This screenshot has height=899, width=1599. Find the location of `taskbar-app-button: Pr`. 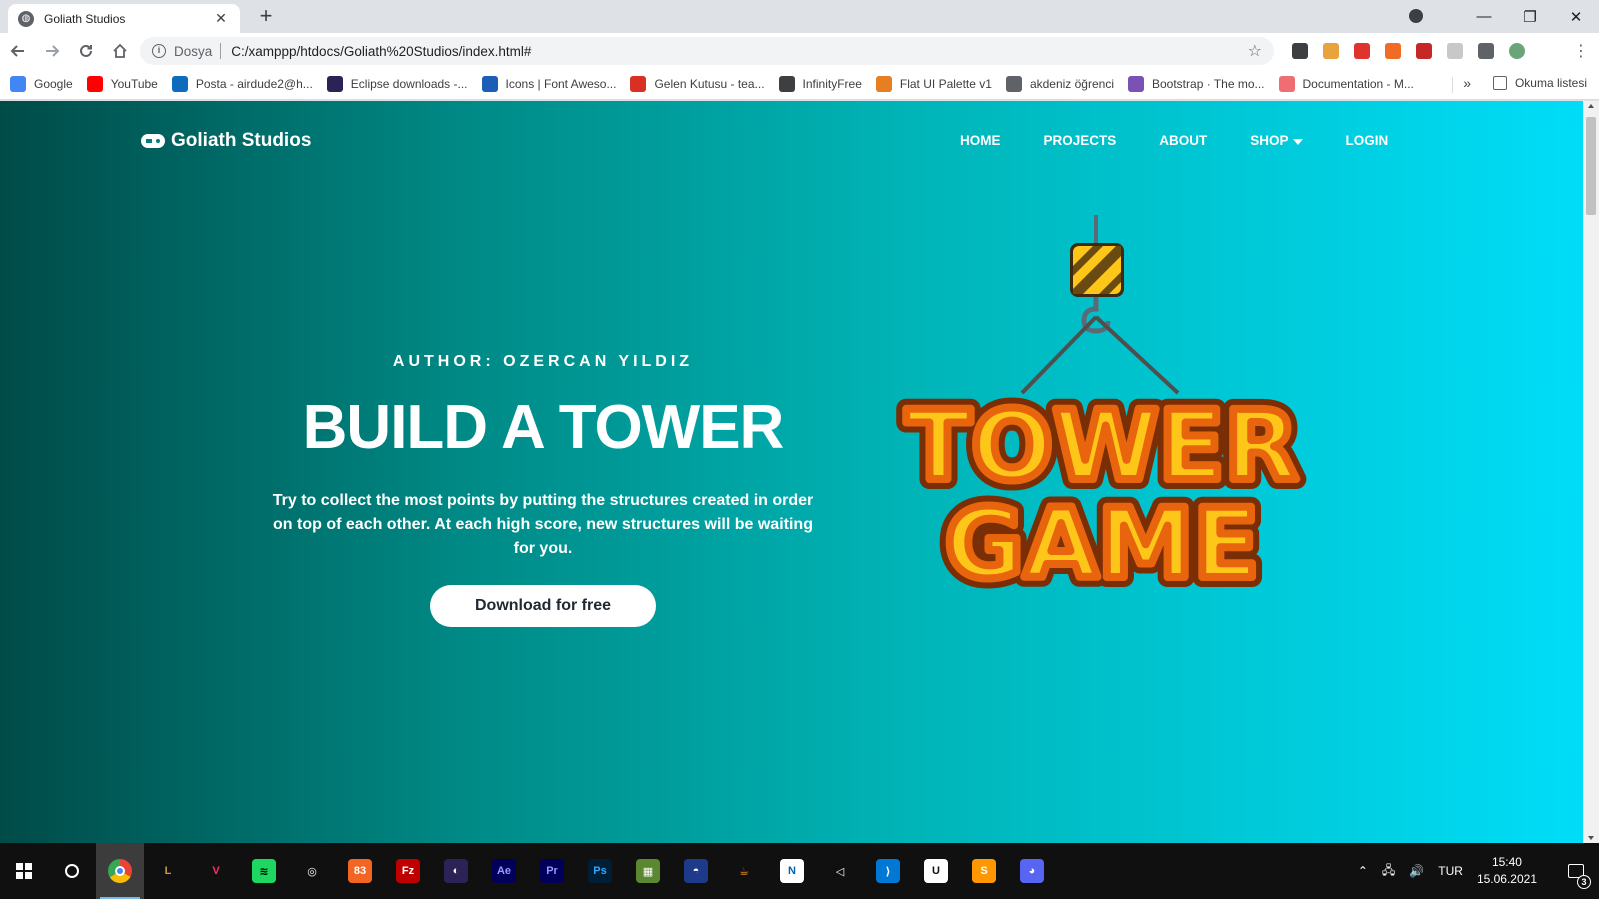

taskbar-app-button: Pr is located at coordinates (552, 871).